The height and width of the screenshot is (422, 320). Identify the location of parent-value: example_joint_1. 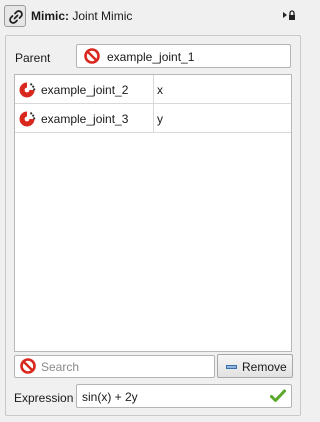
(151, 57).